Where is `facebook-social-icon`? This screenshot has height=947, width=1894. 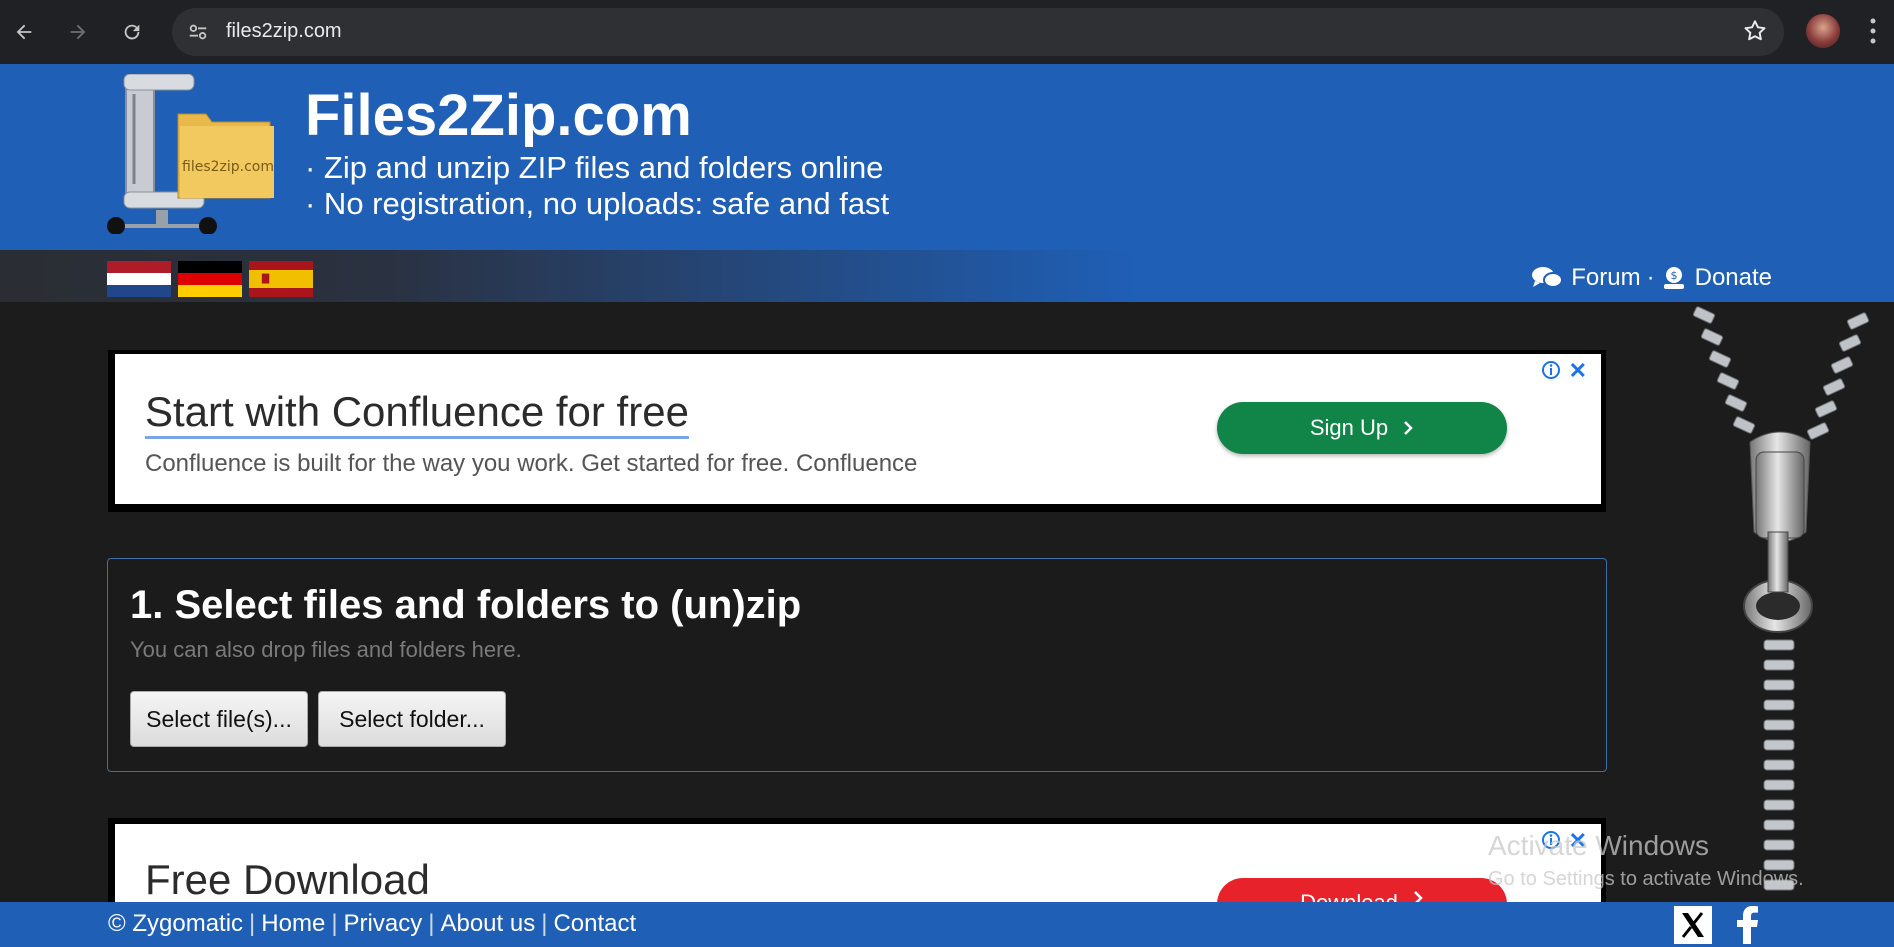 facebook-social-icon is located at coordinates (1747, 925).